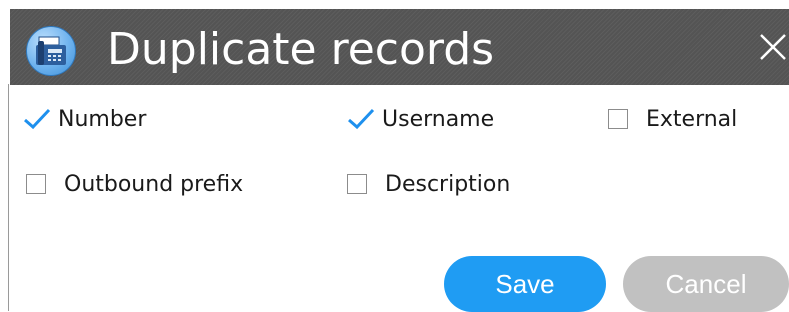 This screenshot has width=789, height=312. What do you see at coordinates (706, 284) in the screenshot?
I see `cancel-button: Cancel` at bounding box center [706, 284].